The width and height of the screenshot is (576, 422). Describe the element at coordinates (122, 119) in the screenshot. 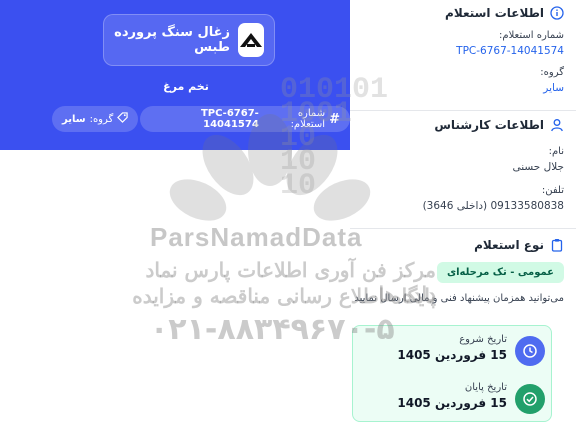

I see `tag-icon` at that location.